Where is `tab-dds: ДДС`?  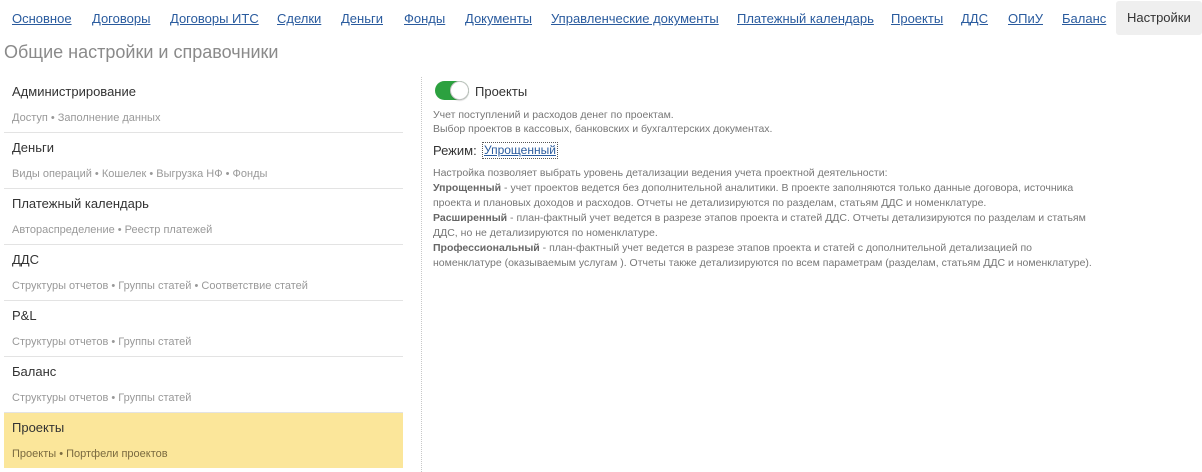
tab-dds: ДДС is located at coordinates (974, 18).